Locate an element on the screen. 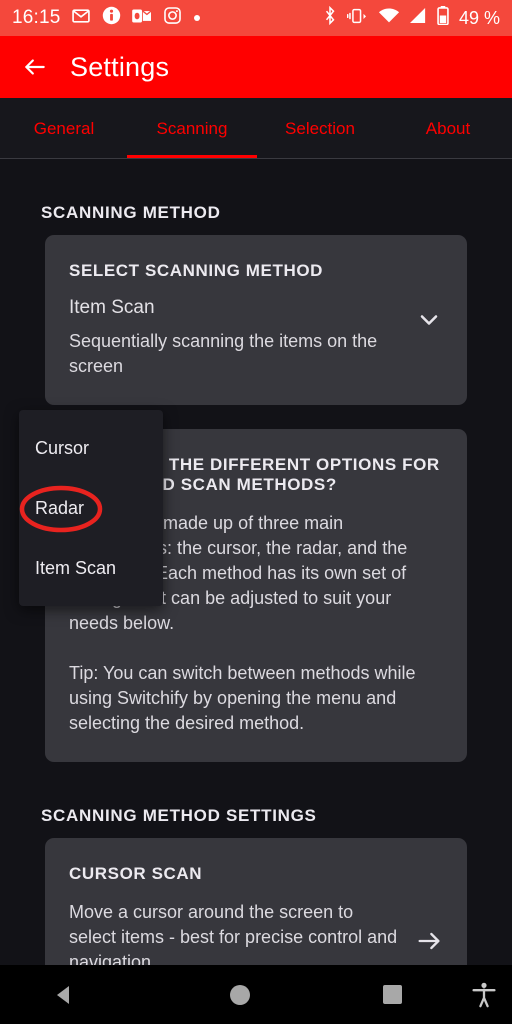 This screenshot has height=1024, width=512. accessibility-icon is located at coordinates (484, 995).